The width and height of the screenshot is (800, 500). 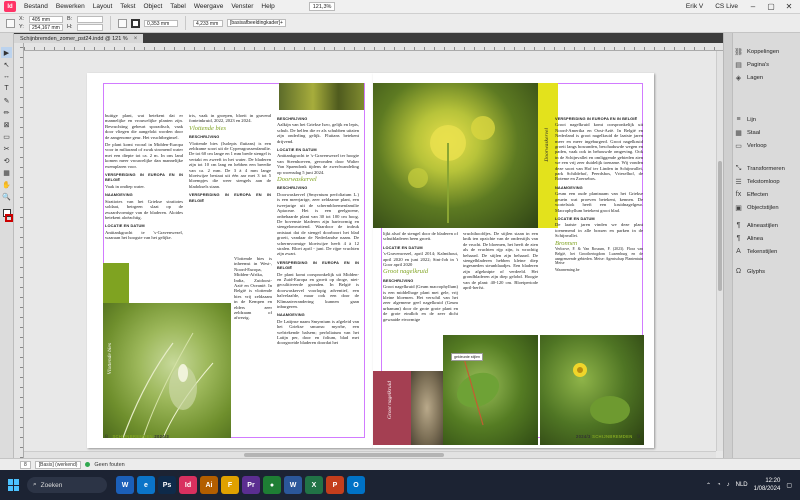 What do you see at coordinates (771, 7) in the screenshot?
I see `maximize-icon: ▢` at bounding box center [771, 7].